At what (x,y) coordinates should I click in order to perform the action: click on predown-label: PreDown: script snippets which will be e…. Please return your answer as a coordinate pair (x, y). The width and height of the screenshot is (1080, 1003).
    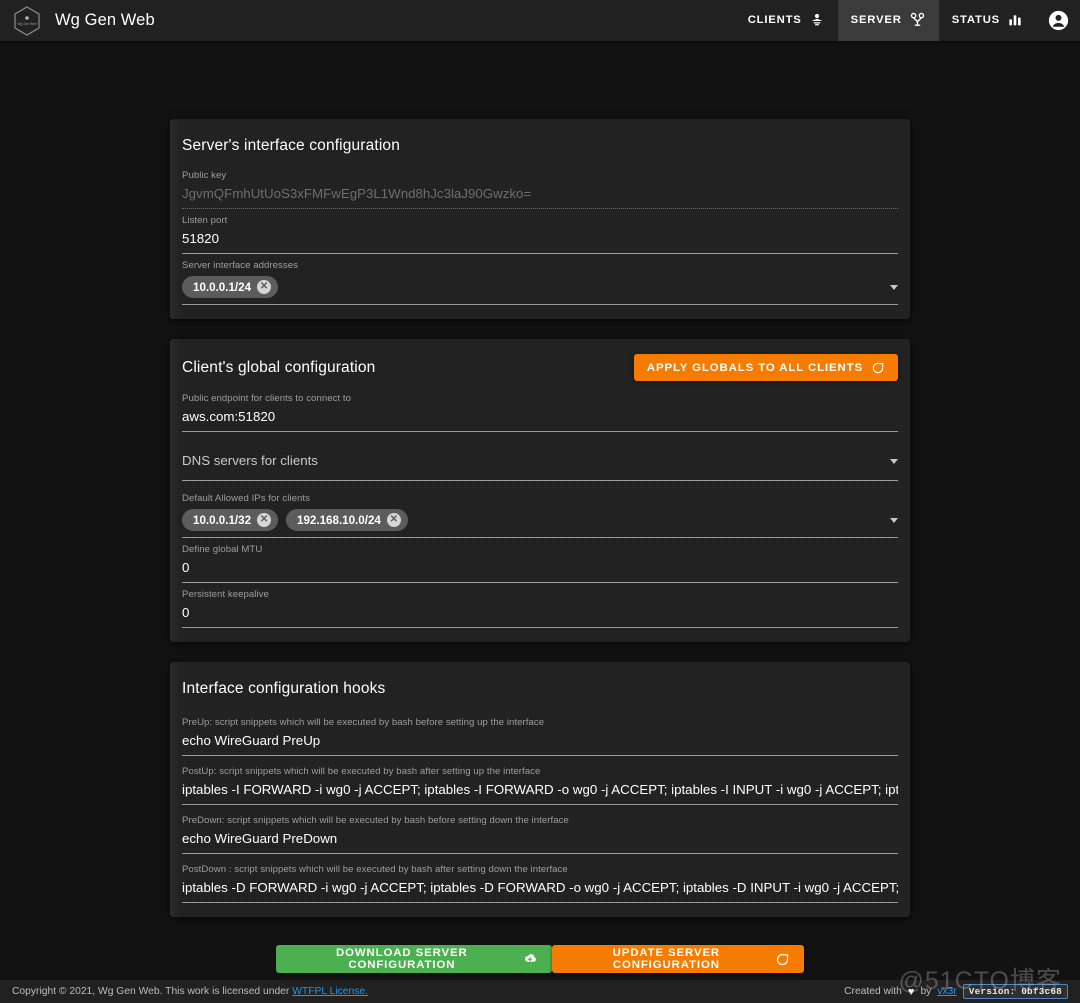
    Looking at the image, I should click on (375, 820).